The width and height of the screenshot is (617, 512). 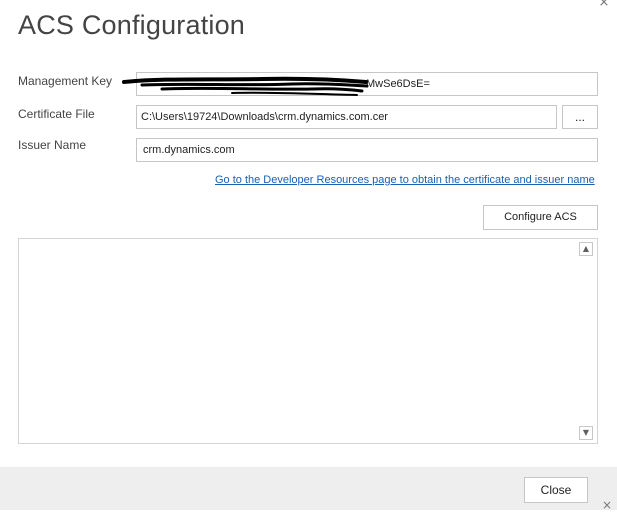 What do you see at coordinates (398, 84) in the screenshot?
I see `management-key-value: MwSe6DsE=` at bounding box center [398, 84].